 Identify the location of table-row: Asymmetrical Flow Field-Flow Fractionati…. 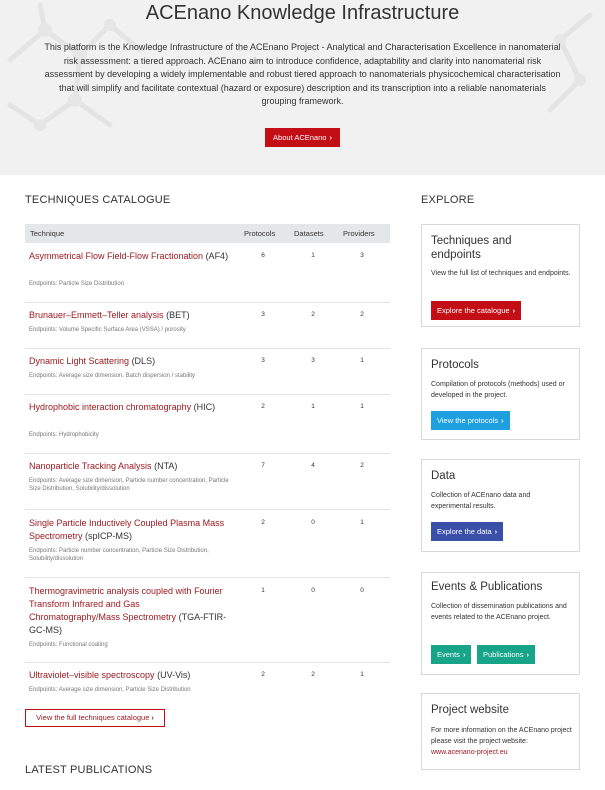
(207, 273).